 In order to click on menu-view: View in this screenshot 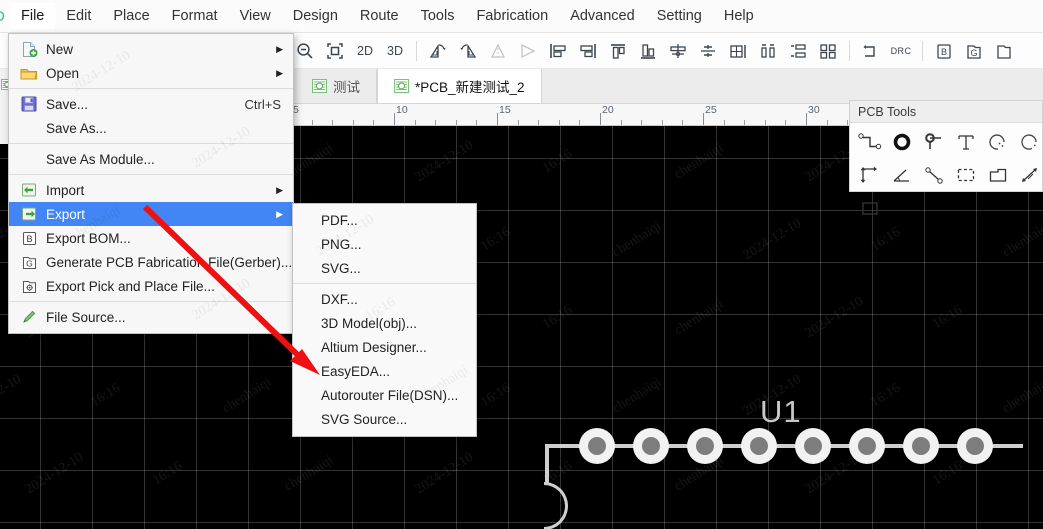, I will do `click(255, 16)`.